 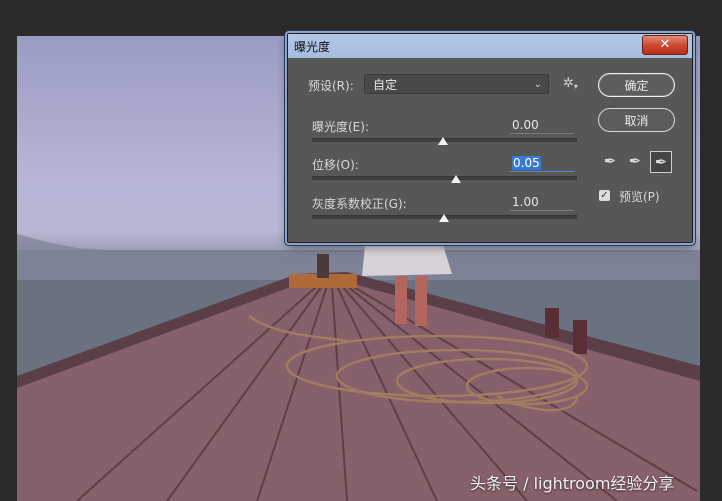 I want to click on preset-select: 自定 ⌄, so click(x=456, y=84).